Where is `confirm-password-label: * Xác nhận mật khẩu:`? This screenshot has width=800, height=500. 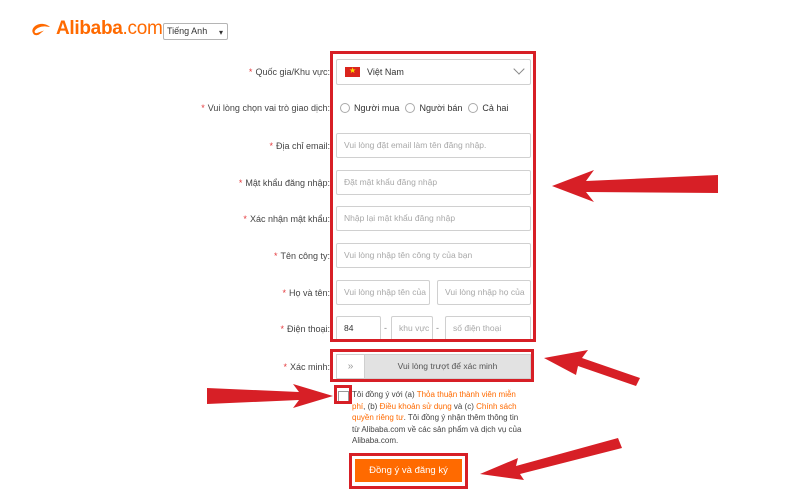
confirm-password-label: * Xác nhận mật khẩu: is located at coordinates (286, 219).